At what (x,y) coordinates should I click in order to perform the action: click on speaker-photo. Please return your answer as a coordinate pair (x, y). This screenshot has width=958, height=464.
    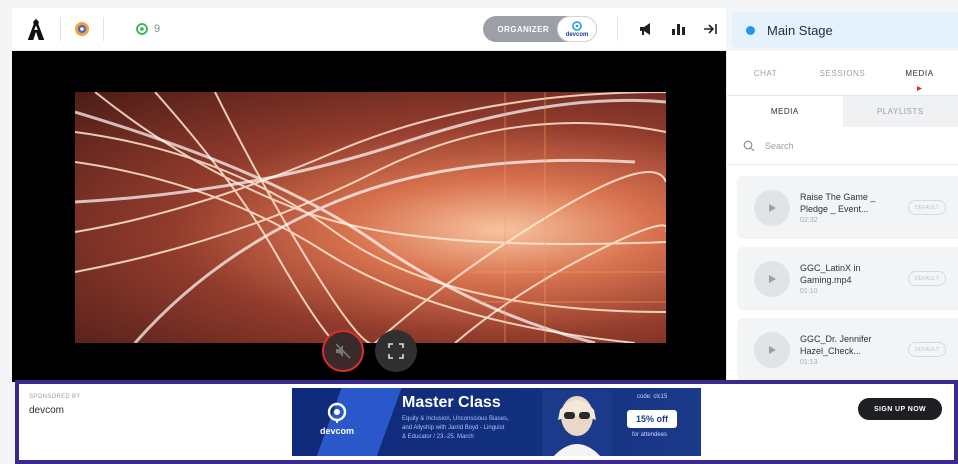
    Looking at the image, I should click on (577, 423).